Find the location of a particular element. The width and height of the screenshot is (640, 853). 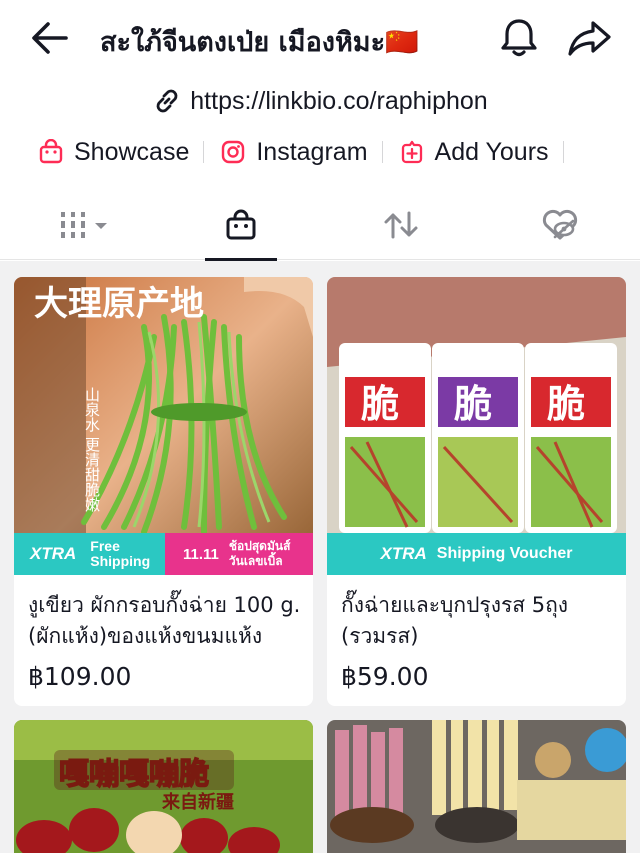

share-icon is located at coordinates (589, 38).